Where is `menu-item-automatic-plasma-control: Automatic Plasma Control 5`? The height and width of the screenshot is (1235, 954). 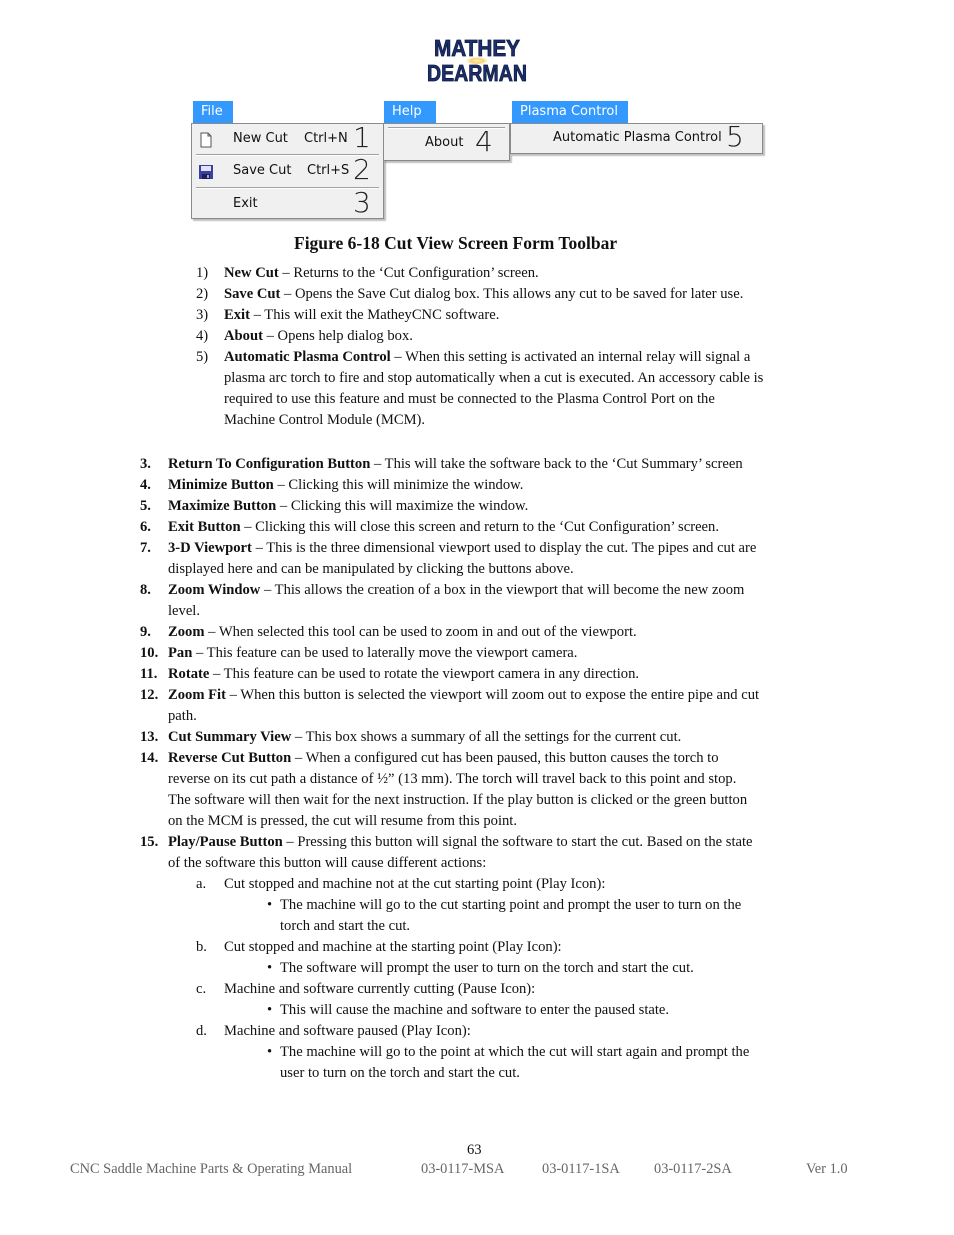
menu-item-automatic-plasma-control: Automatic Plasma Control 5 is located at coordinates (636, 138).